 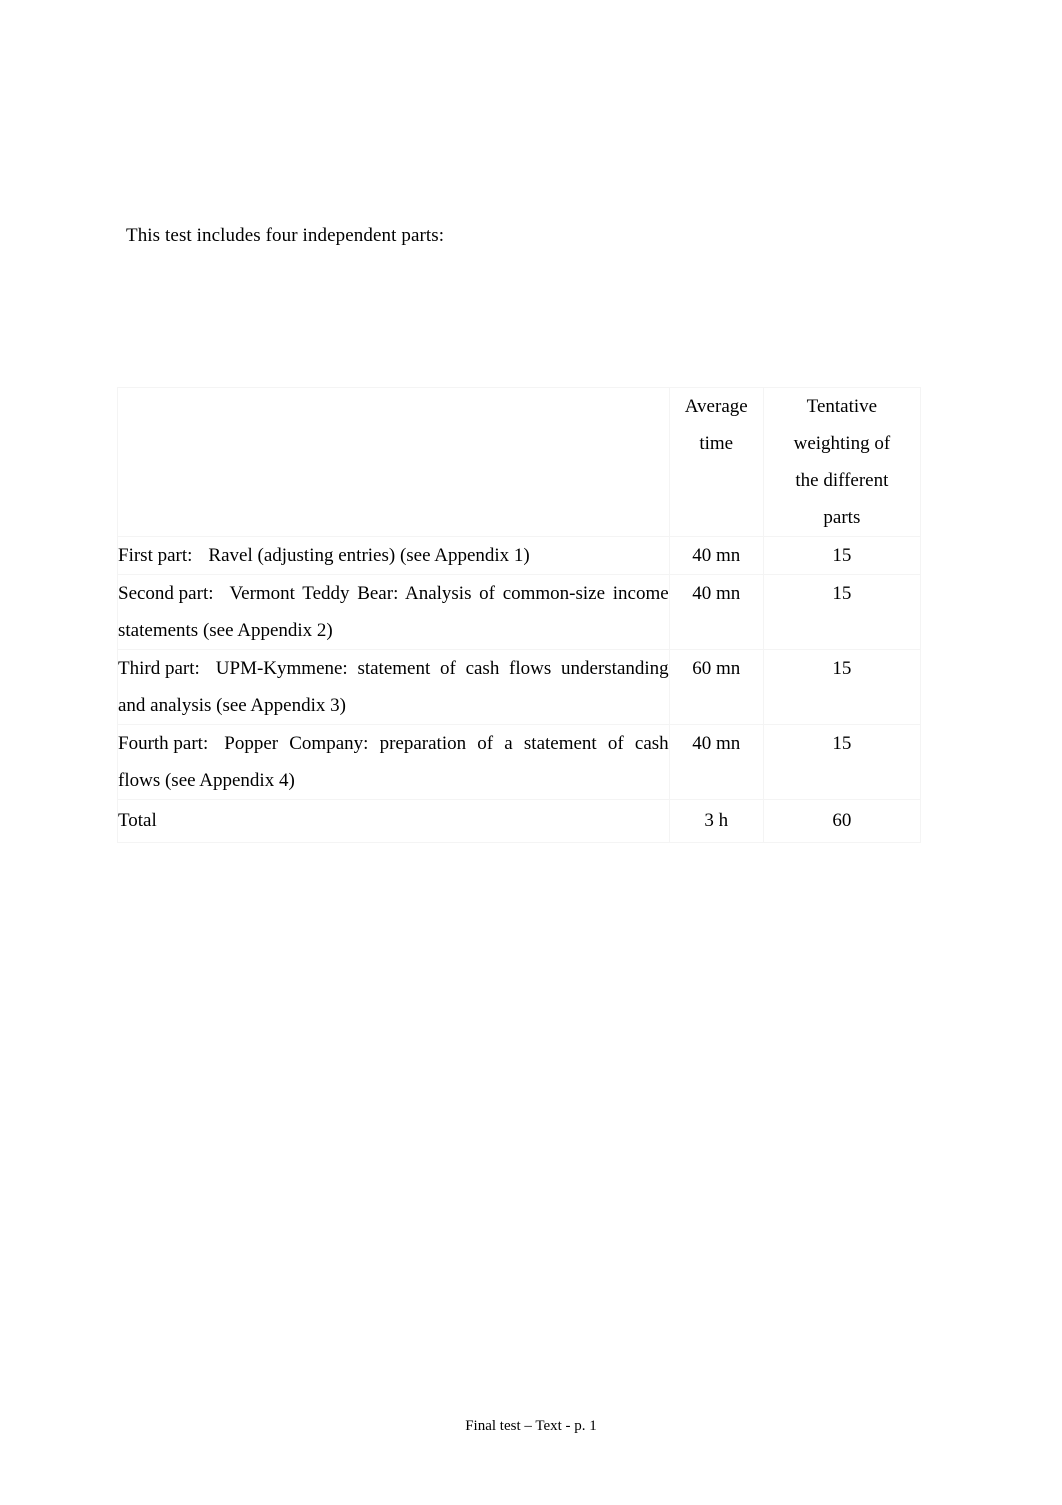 What do you see at coordinates (716, 443) in the screenshot?
I see `header-average-time-line2: time` at bounding box center [716, 443].